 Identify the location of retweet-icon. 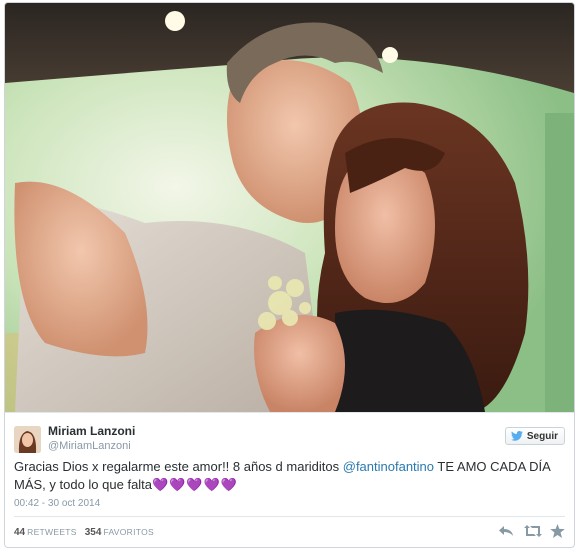
(533, 531).